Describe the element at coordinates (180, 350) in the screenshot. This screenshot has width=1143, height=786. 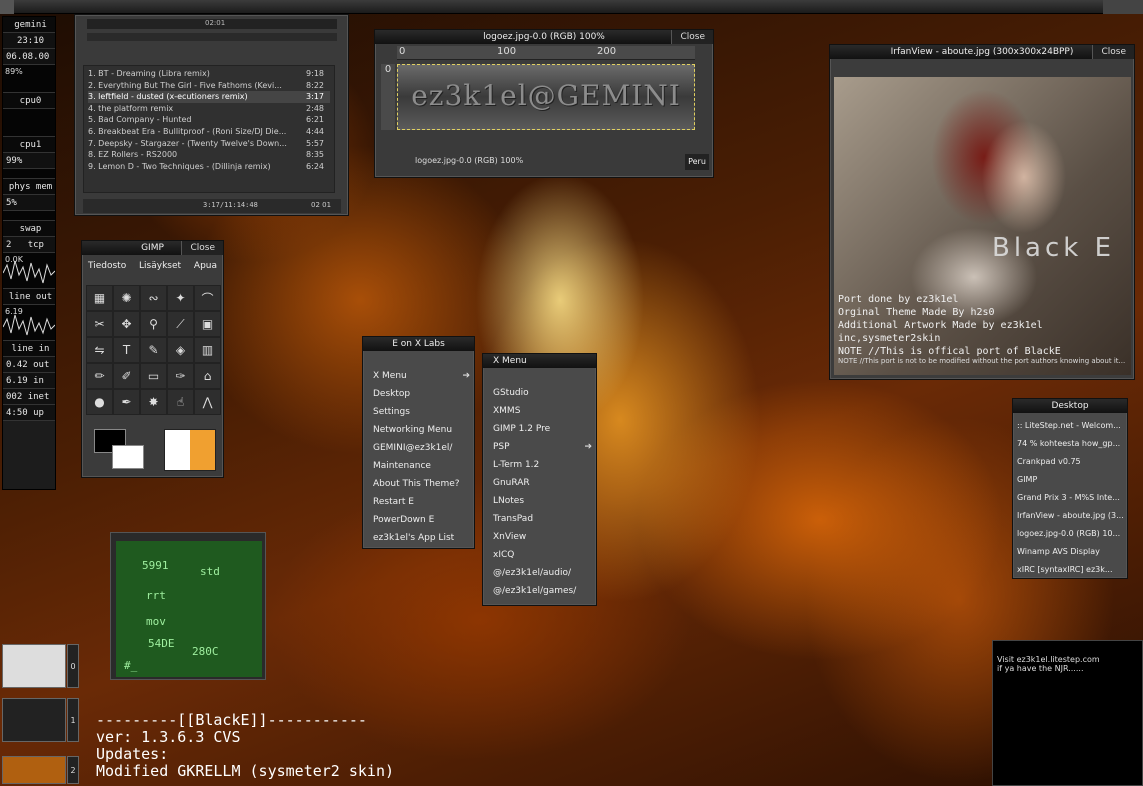
I see `bucket-fill-icon: ◈` at that location.